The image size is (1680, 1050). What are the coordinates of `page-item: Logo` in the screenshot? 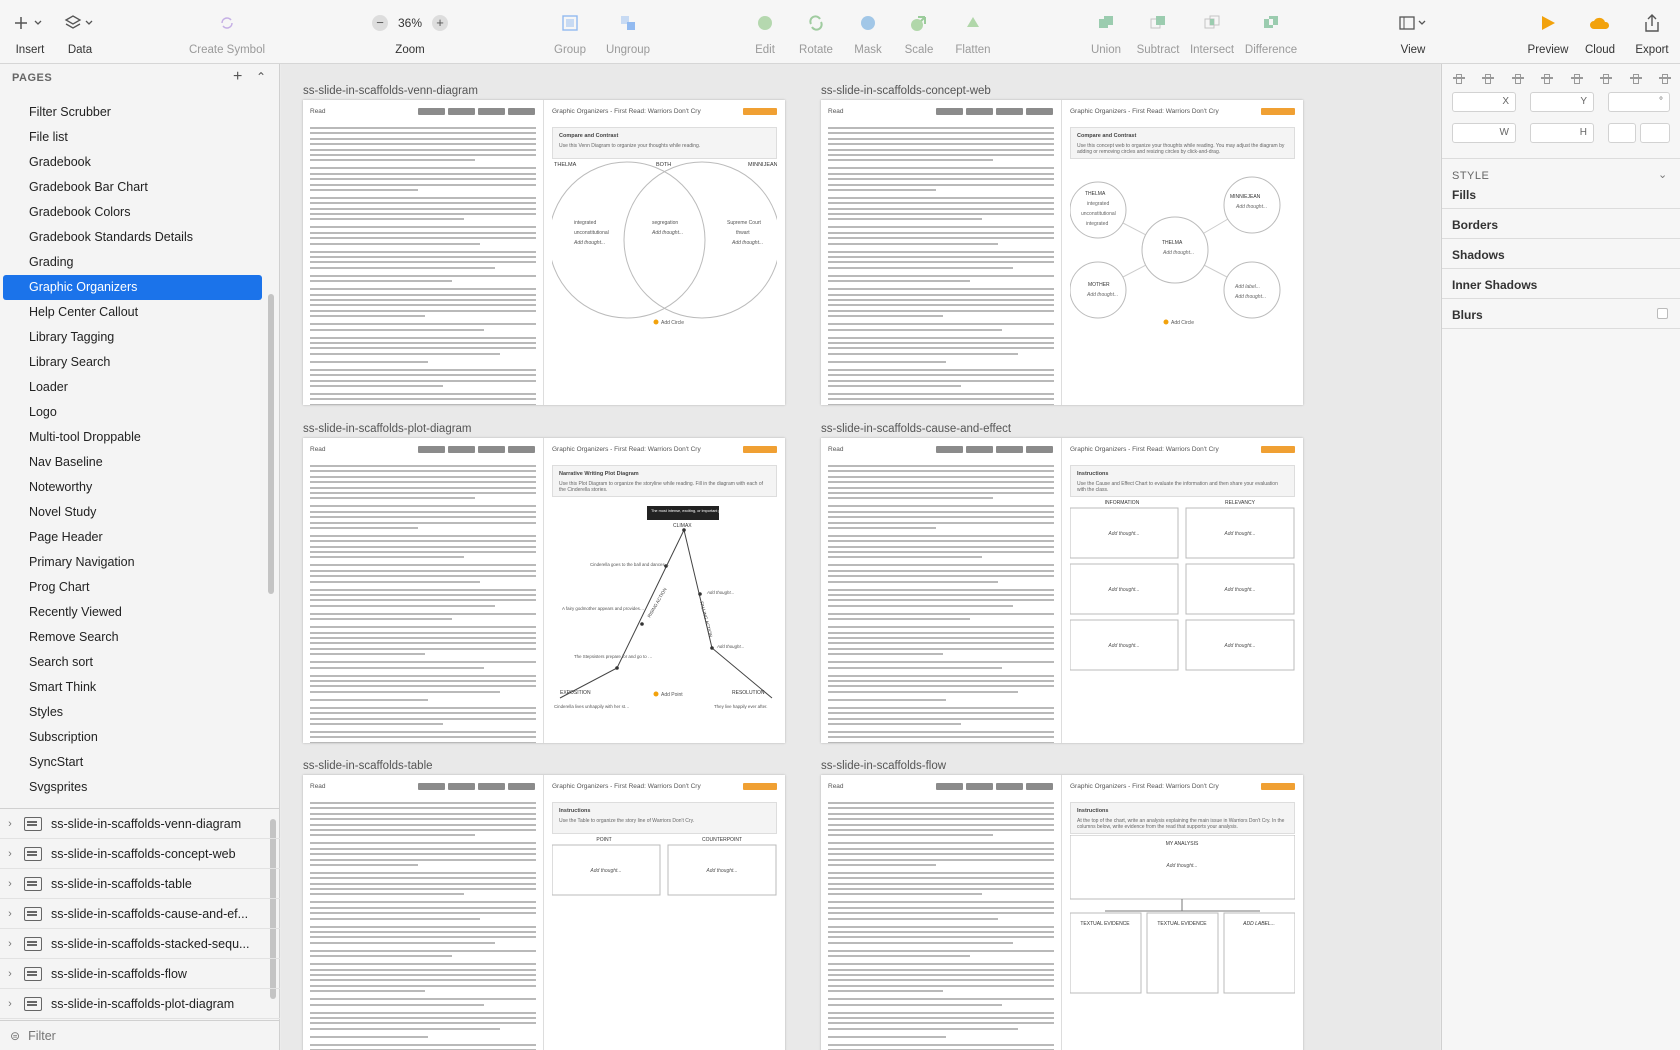 It's located at (132, 412).